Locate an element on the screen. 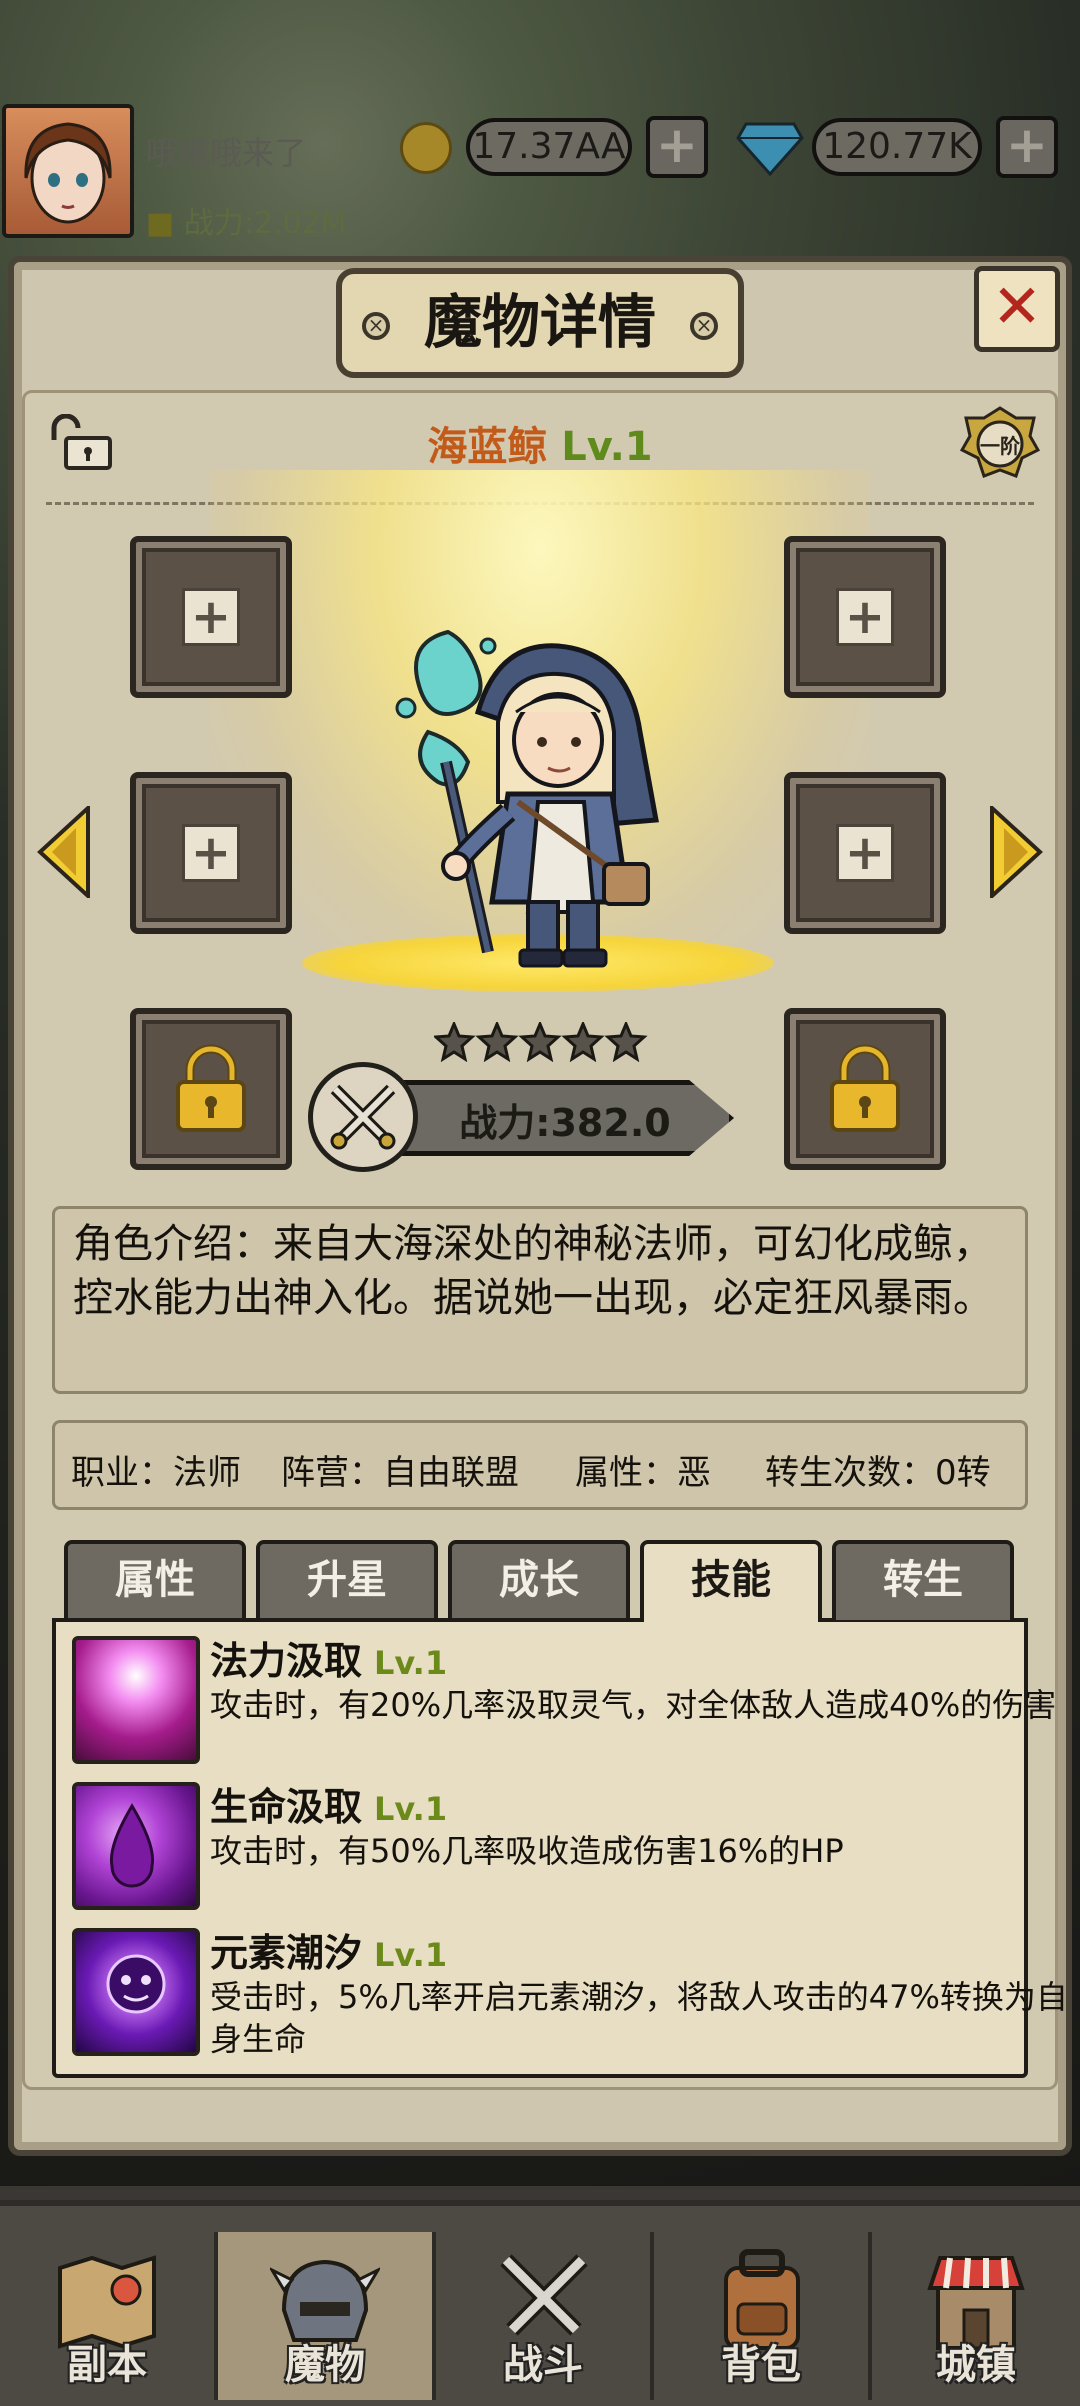 The width and height of the screenshot is (1080, 2406). tab-growth: 成长 is located at coordinates (539, 1580).